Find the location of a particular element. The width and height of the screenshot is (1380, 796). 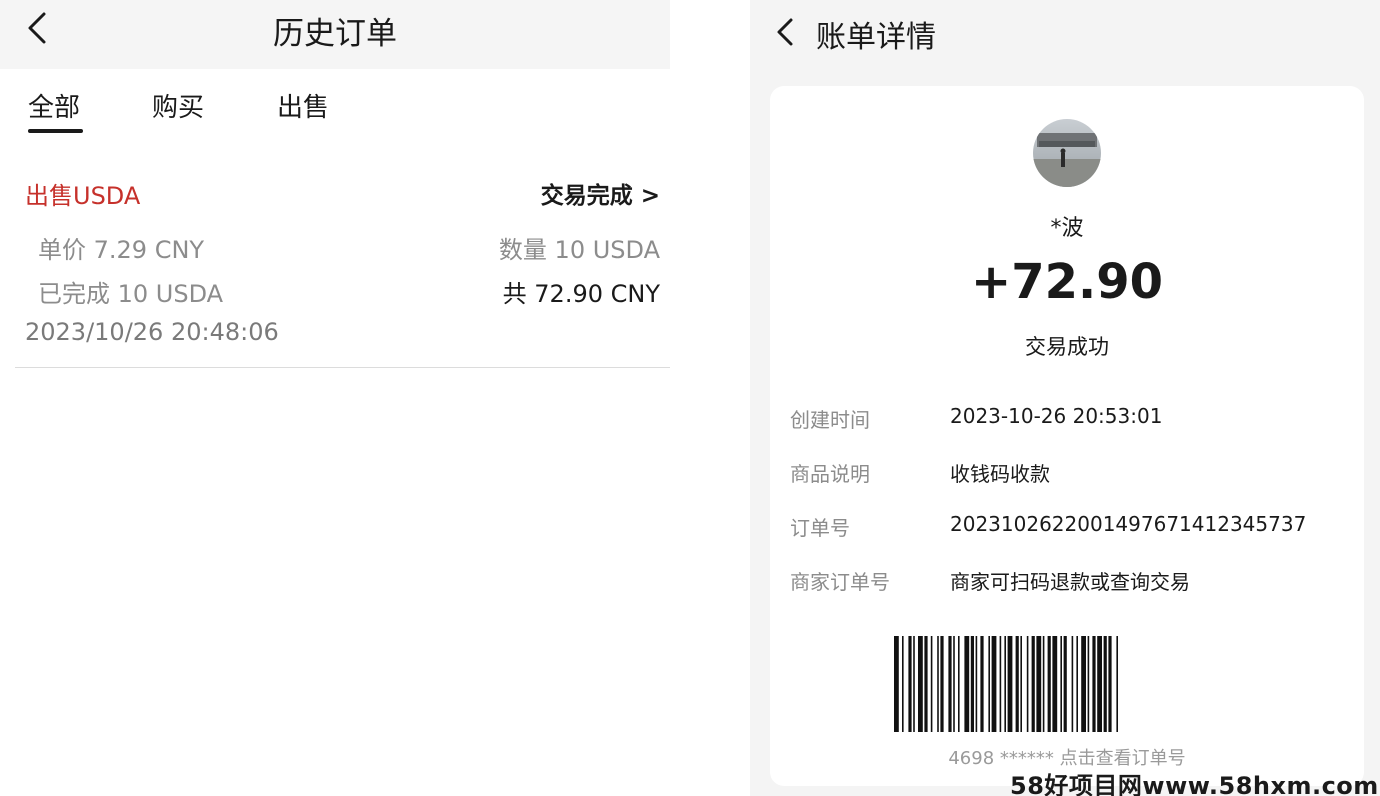

detail-label: 创建时间 is located at coordinates (830, 420).